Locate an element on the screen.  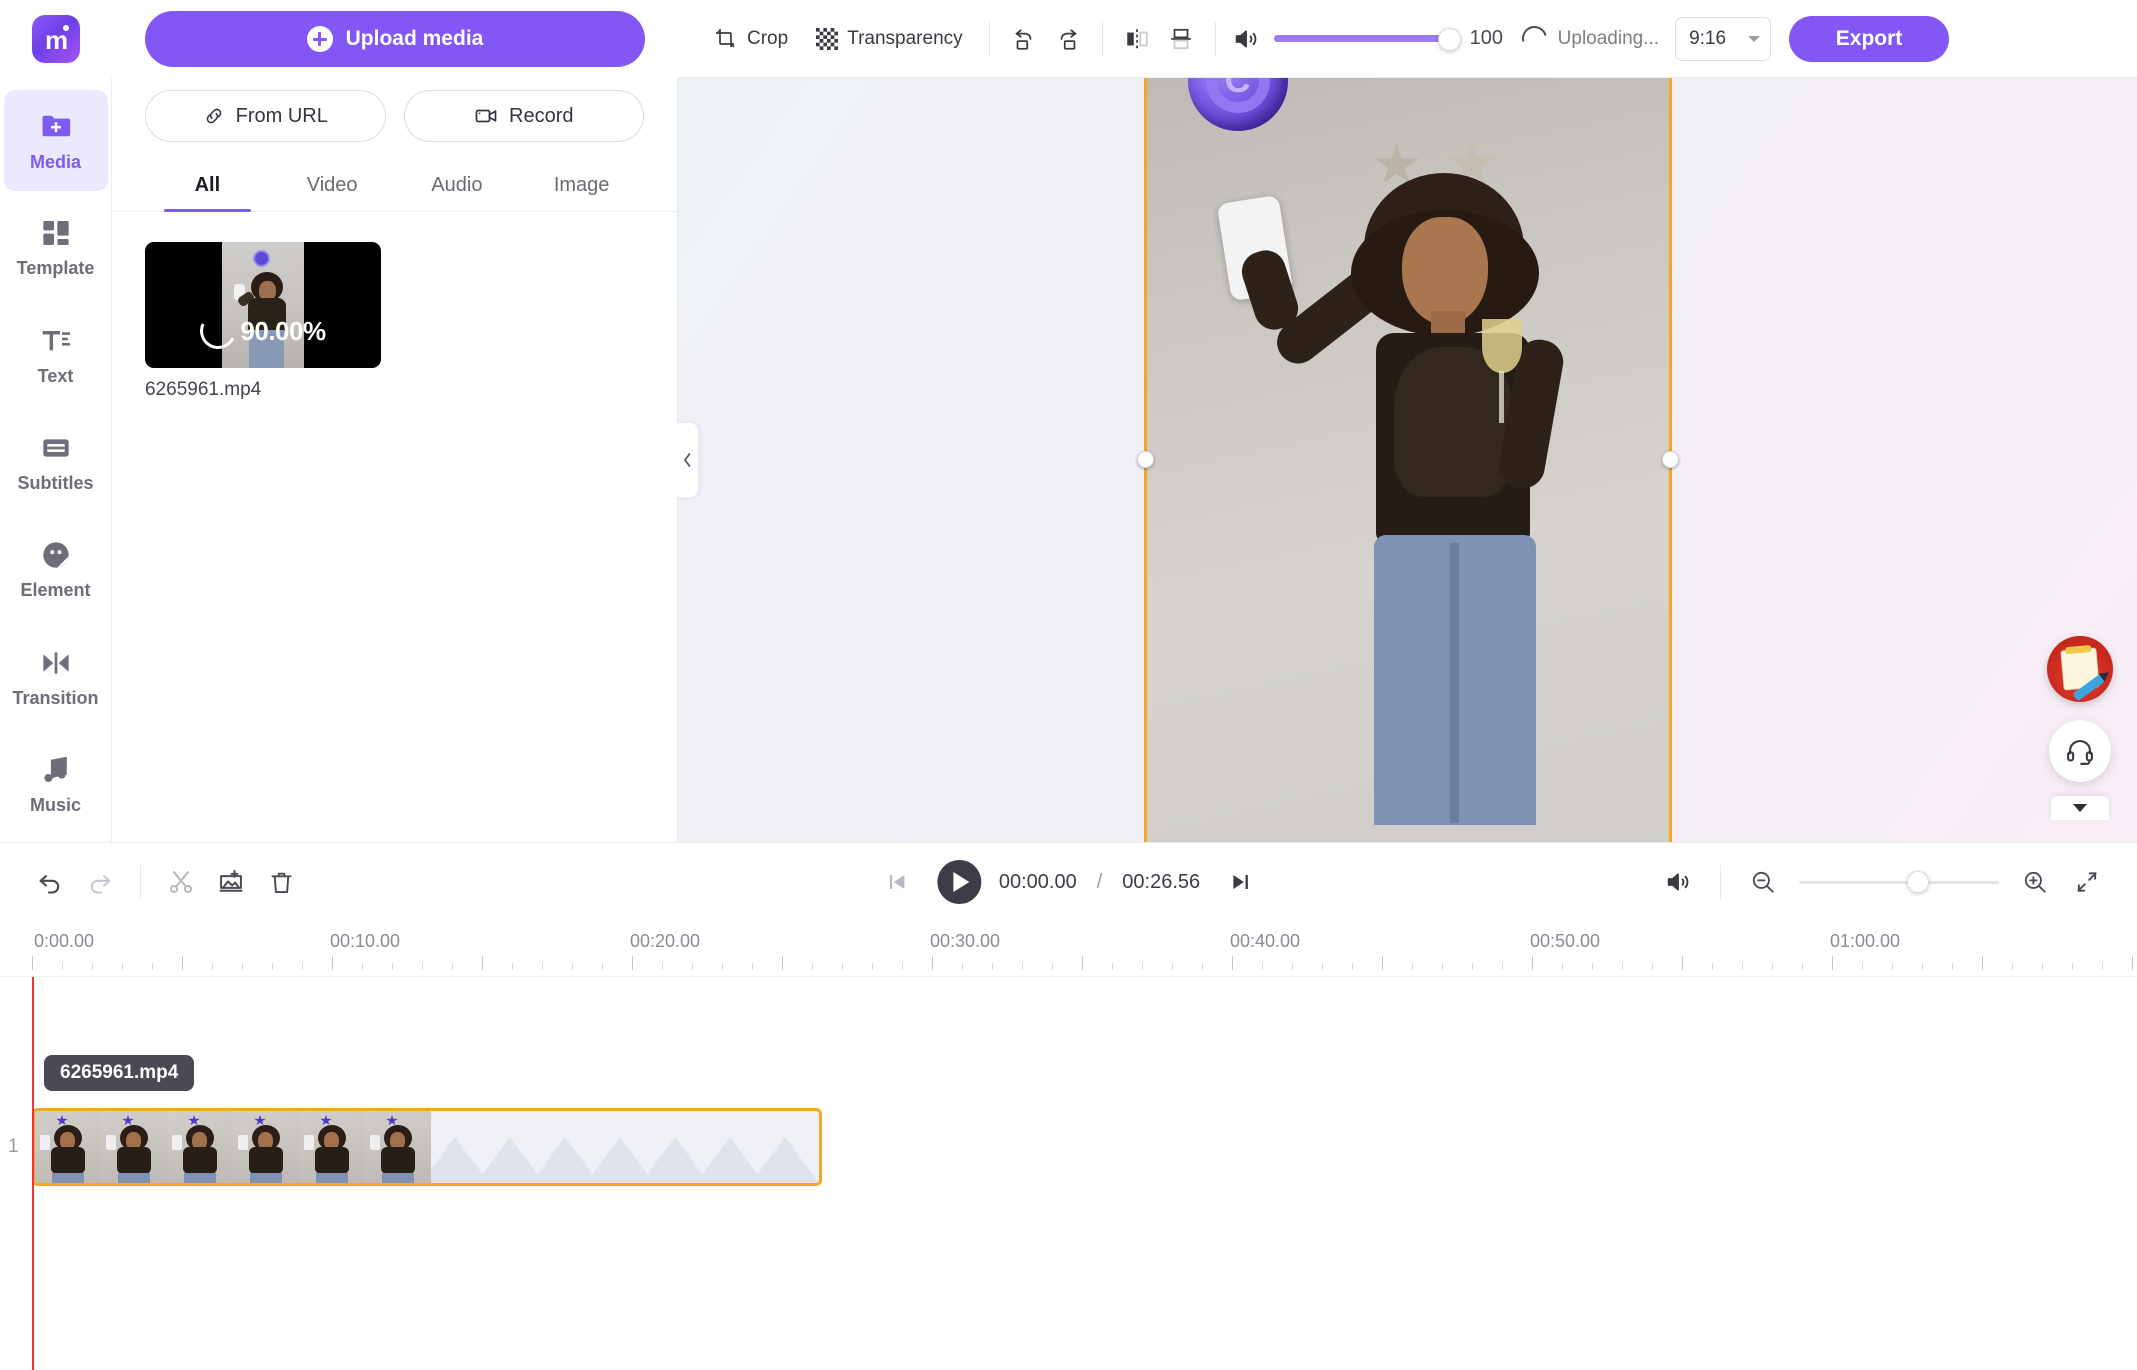
crop-button: Crop is located at coordinates (751, 39).